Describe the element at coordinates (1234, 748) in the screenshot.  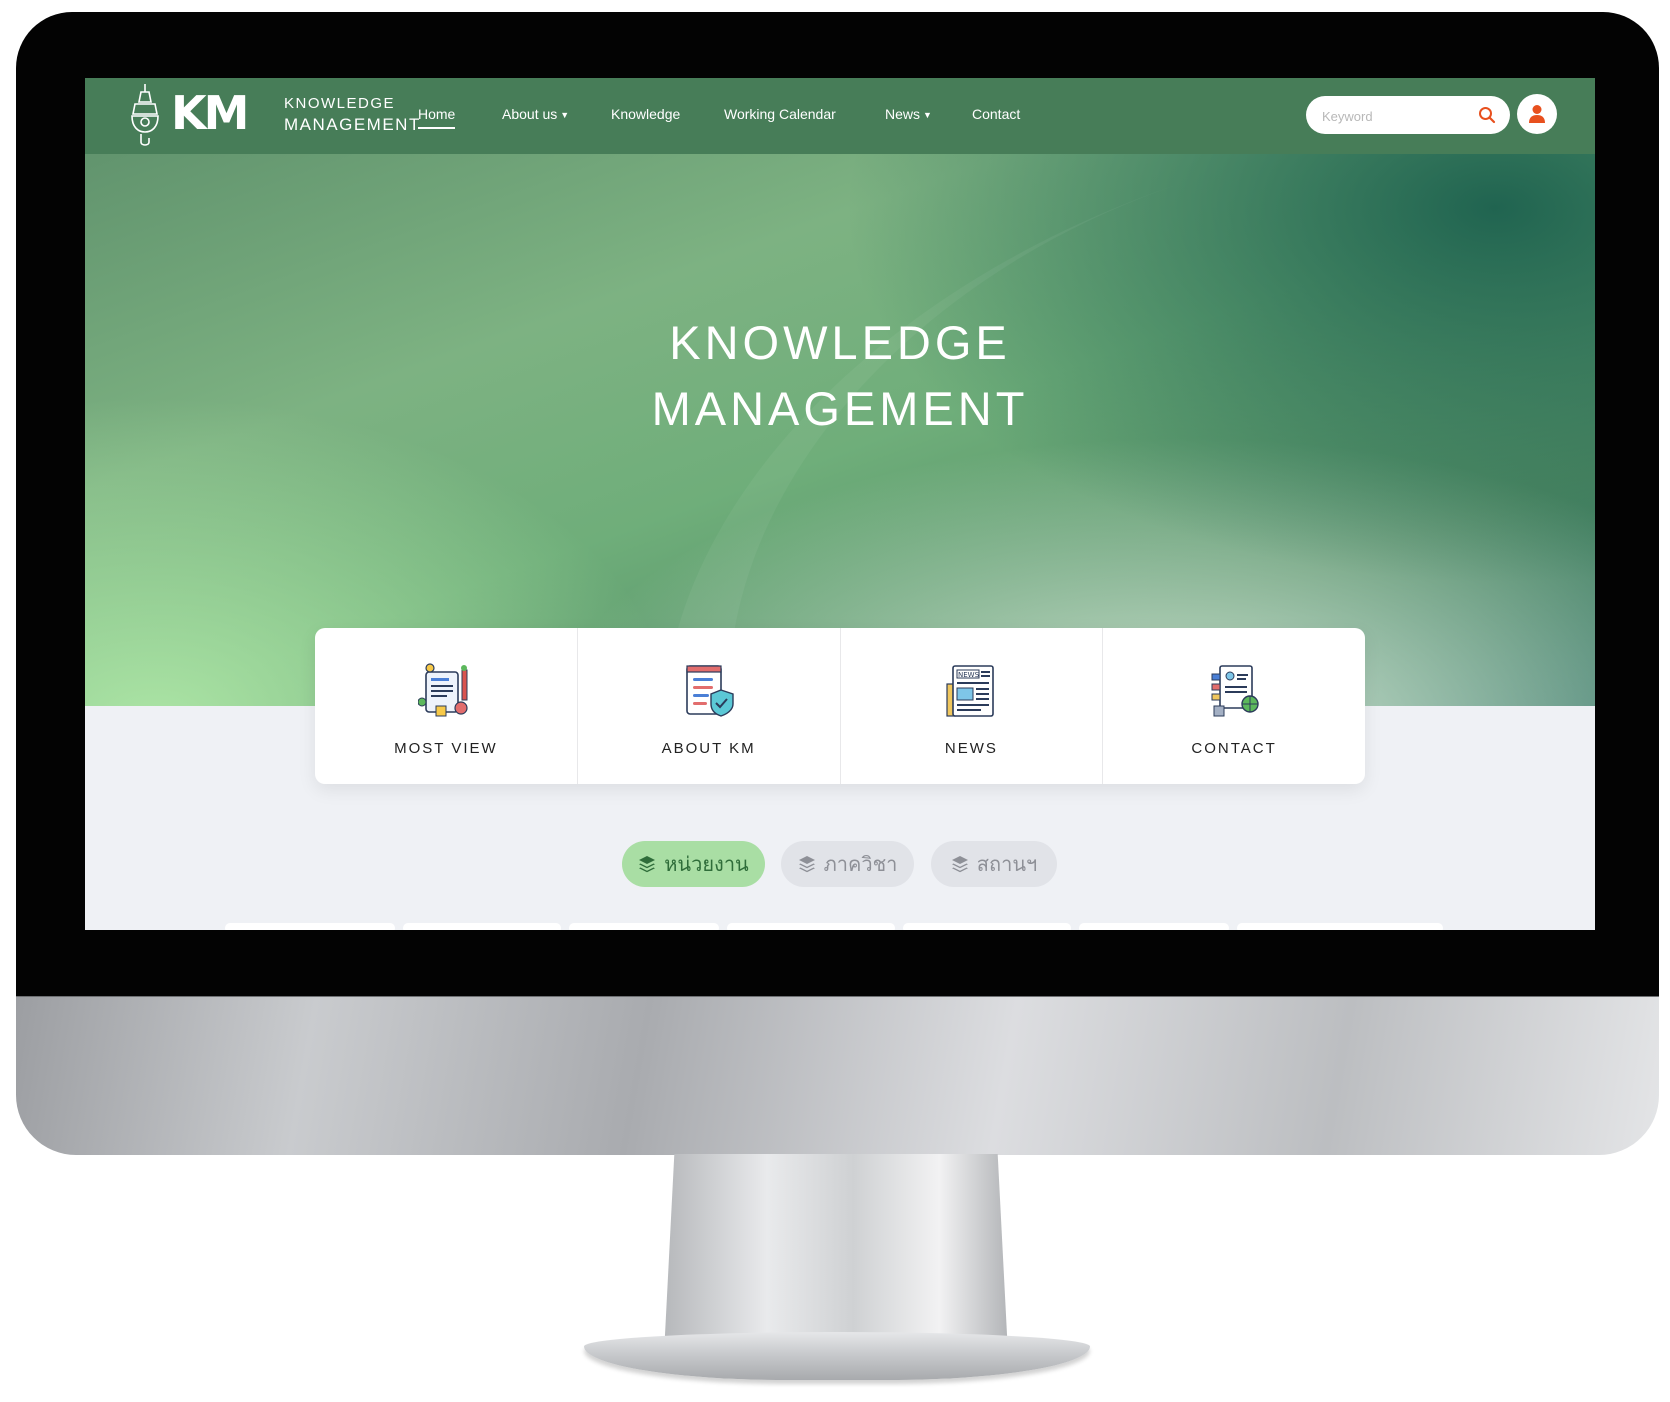
I see `card-label: CONTACT` at that location.